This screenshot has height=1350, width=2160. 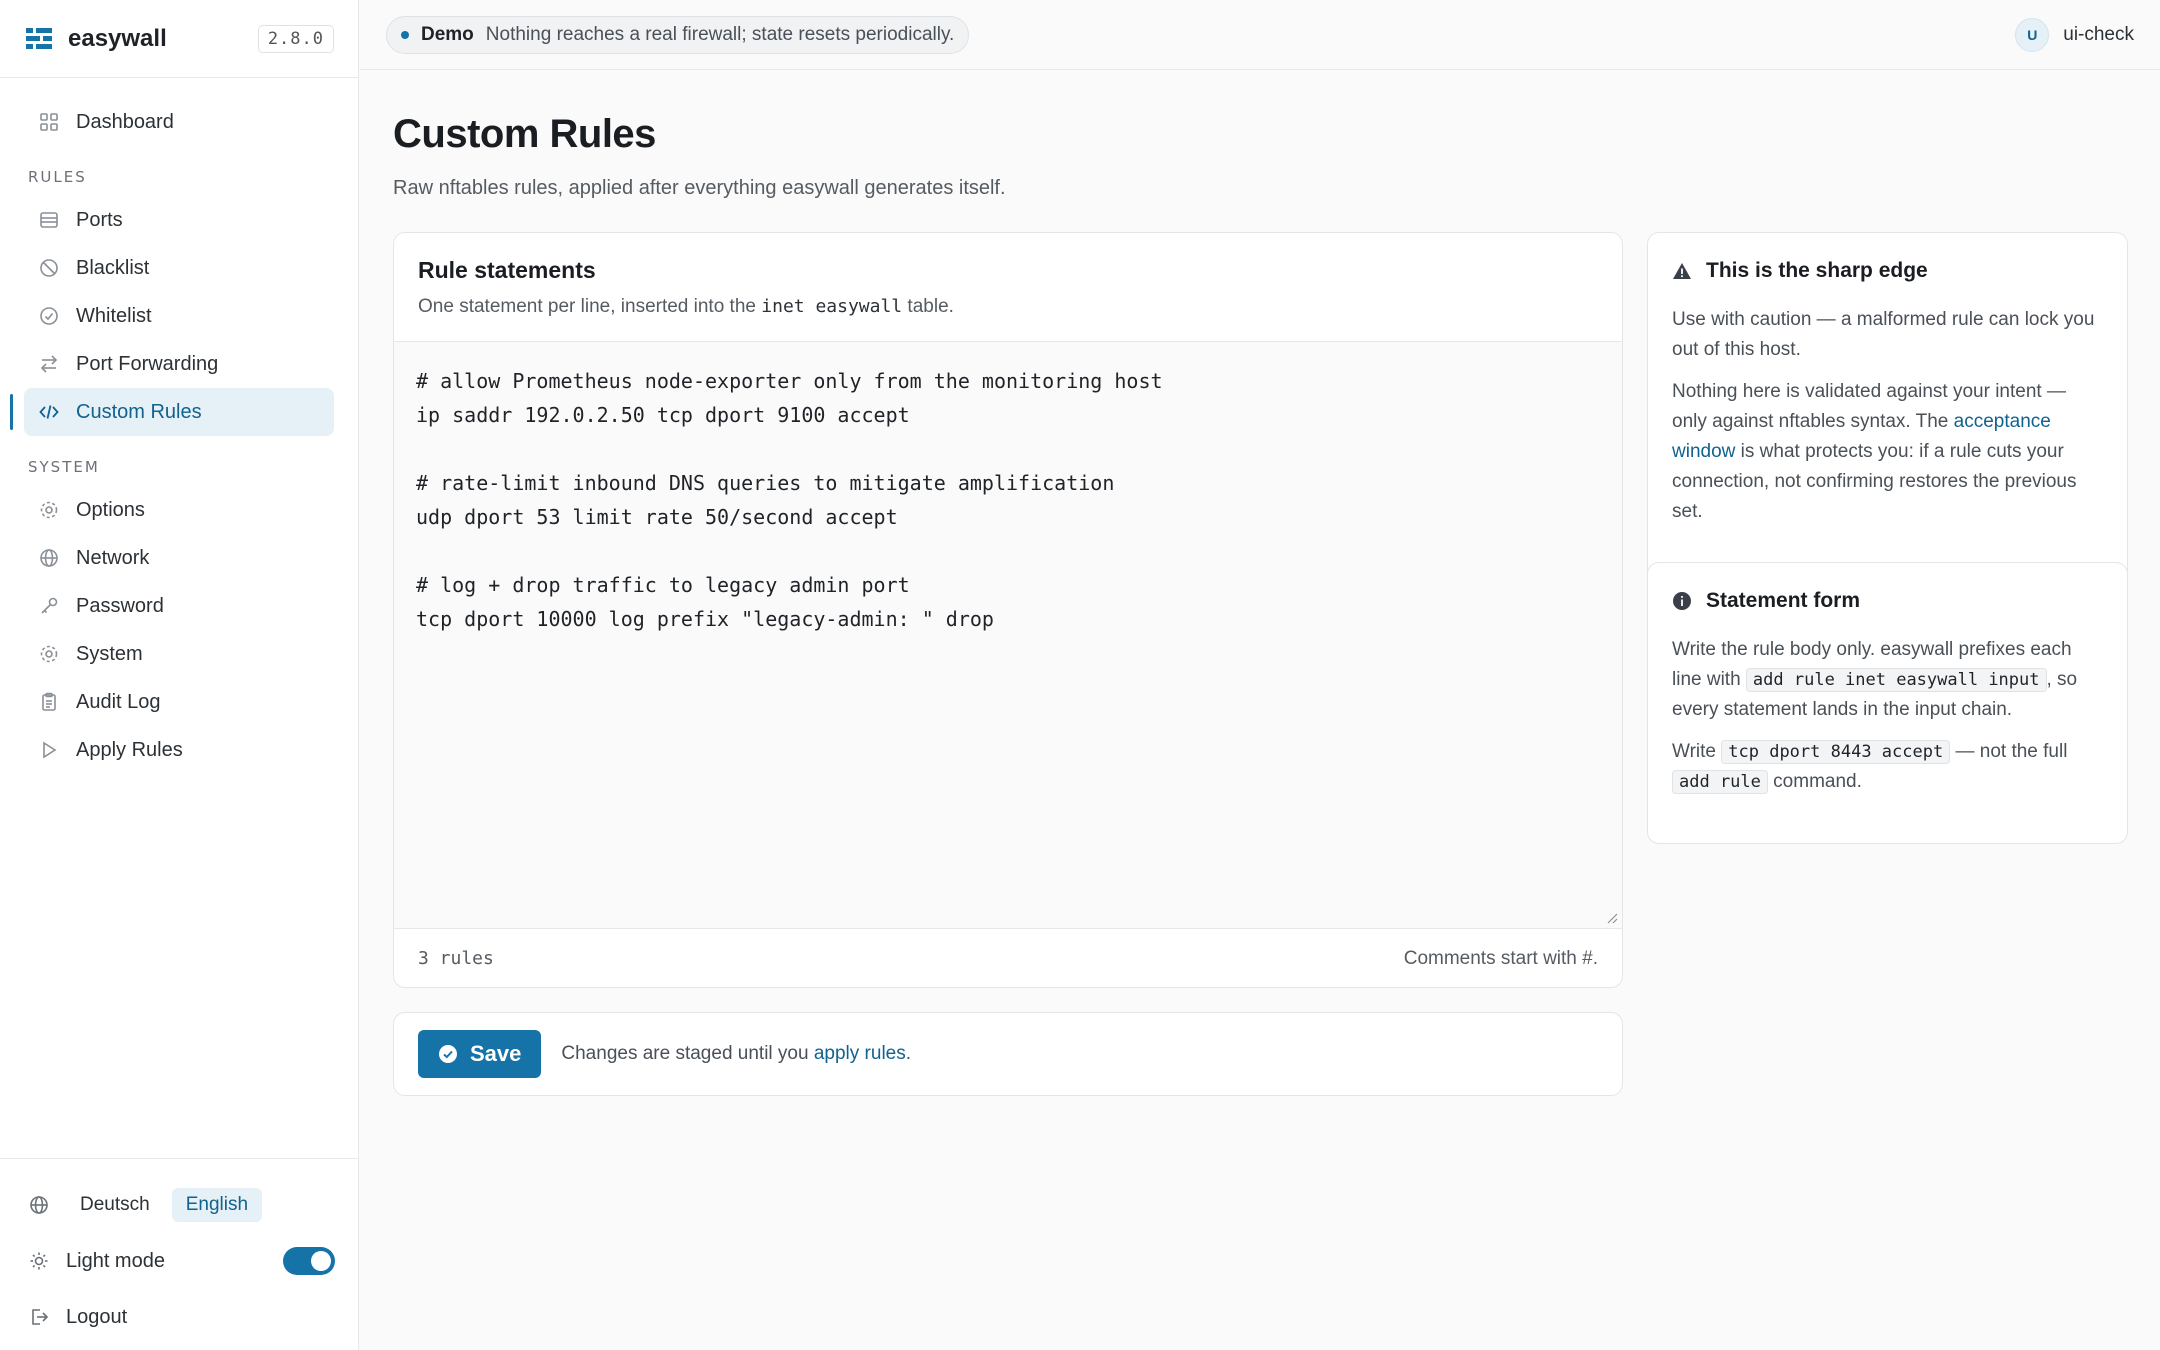 I want to click on apply-rules-link: apply rules, so click(x=860, y=1053).